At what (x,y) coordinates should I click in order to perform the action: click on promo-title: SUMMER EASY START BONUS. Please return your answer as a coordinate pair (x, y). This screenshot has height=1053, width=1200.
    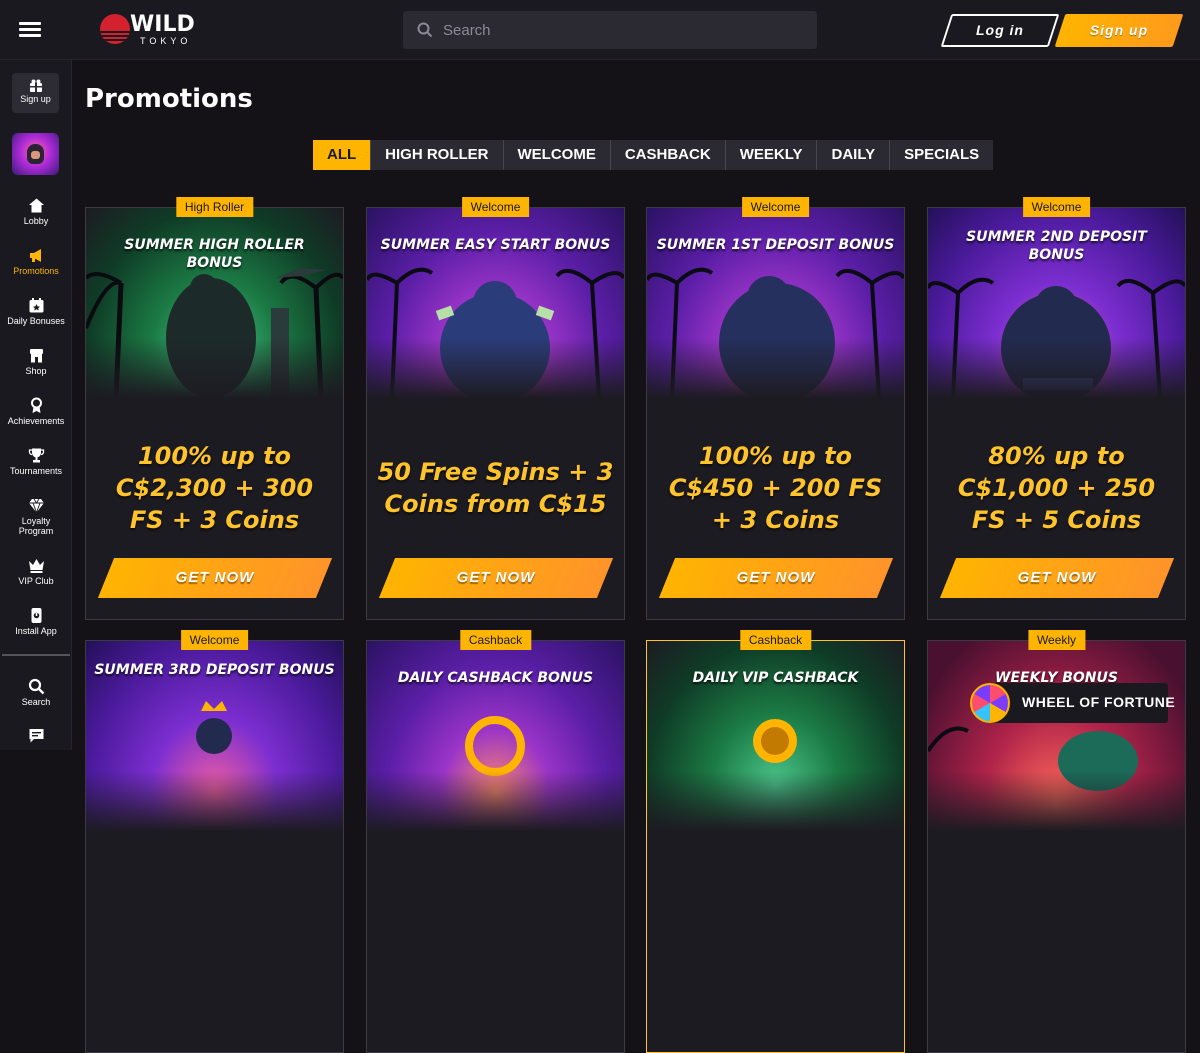
    Looking at the image, I should click on (495, 245).